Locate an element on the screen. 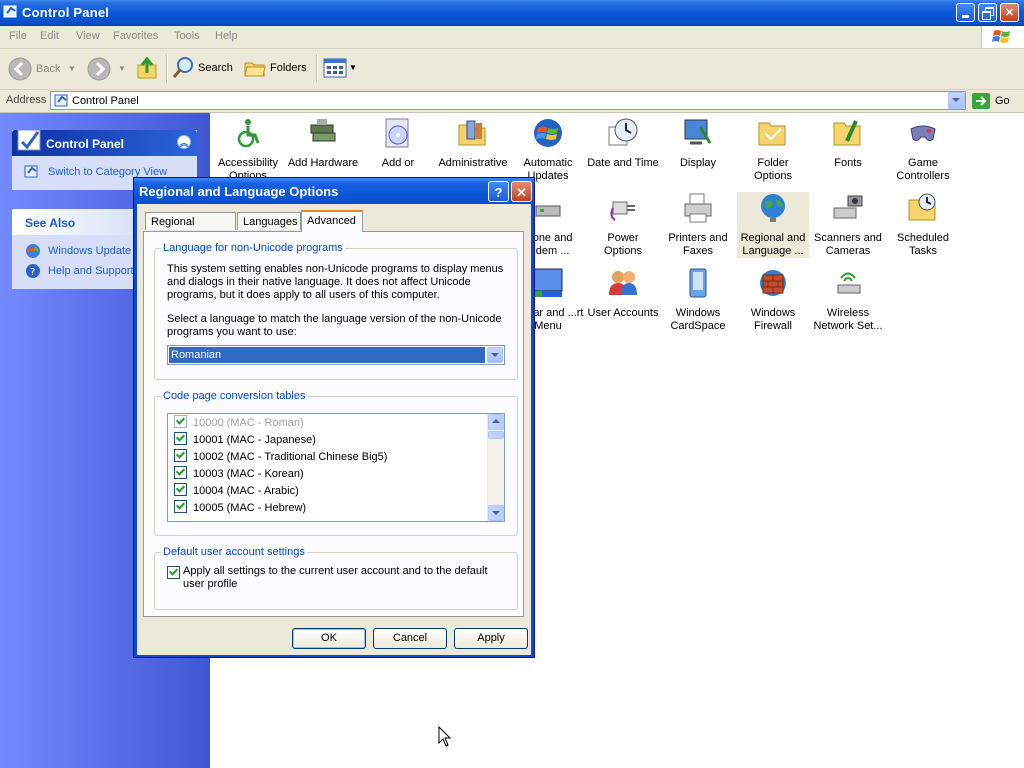 Image resolution: width=1024 pixels, height=768 pixels. collapse-icon: ︽ is located at coordinates (184, 142).